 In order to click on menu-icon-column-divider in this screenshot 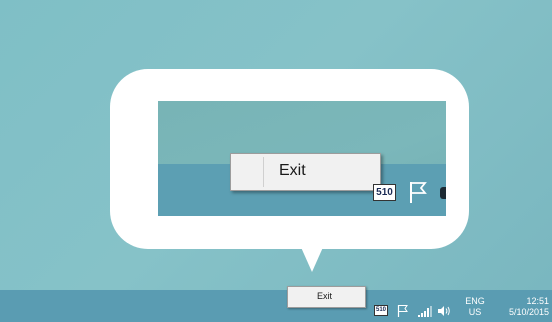, I will do `click(263, 172)`.